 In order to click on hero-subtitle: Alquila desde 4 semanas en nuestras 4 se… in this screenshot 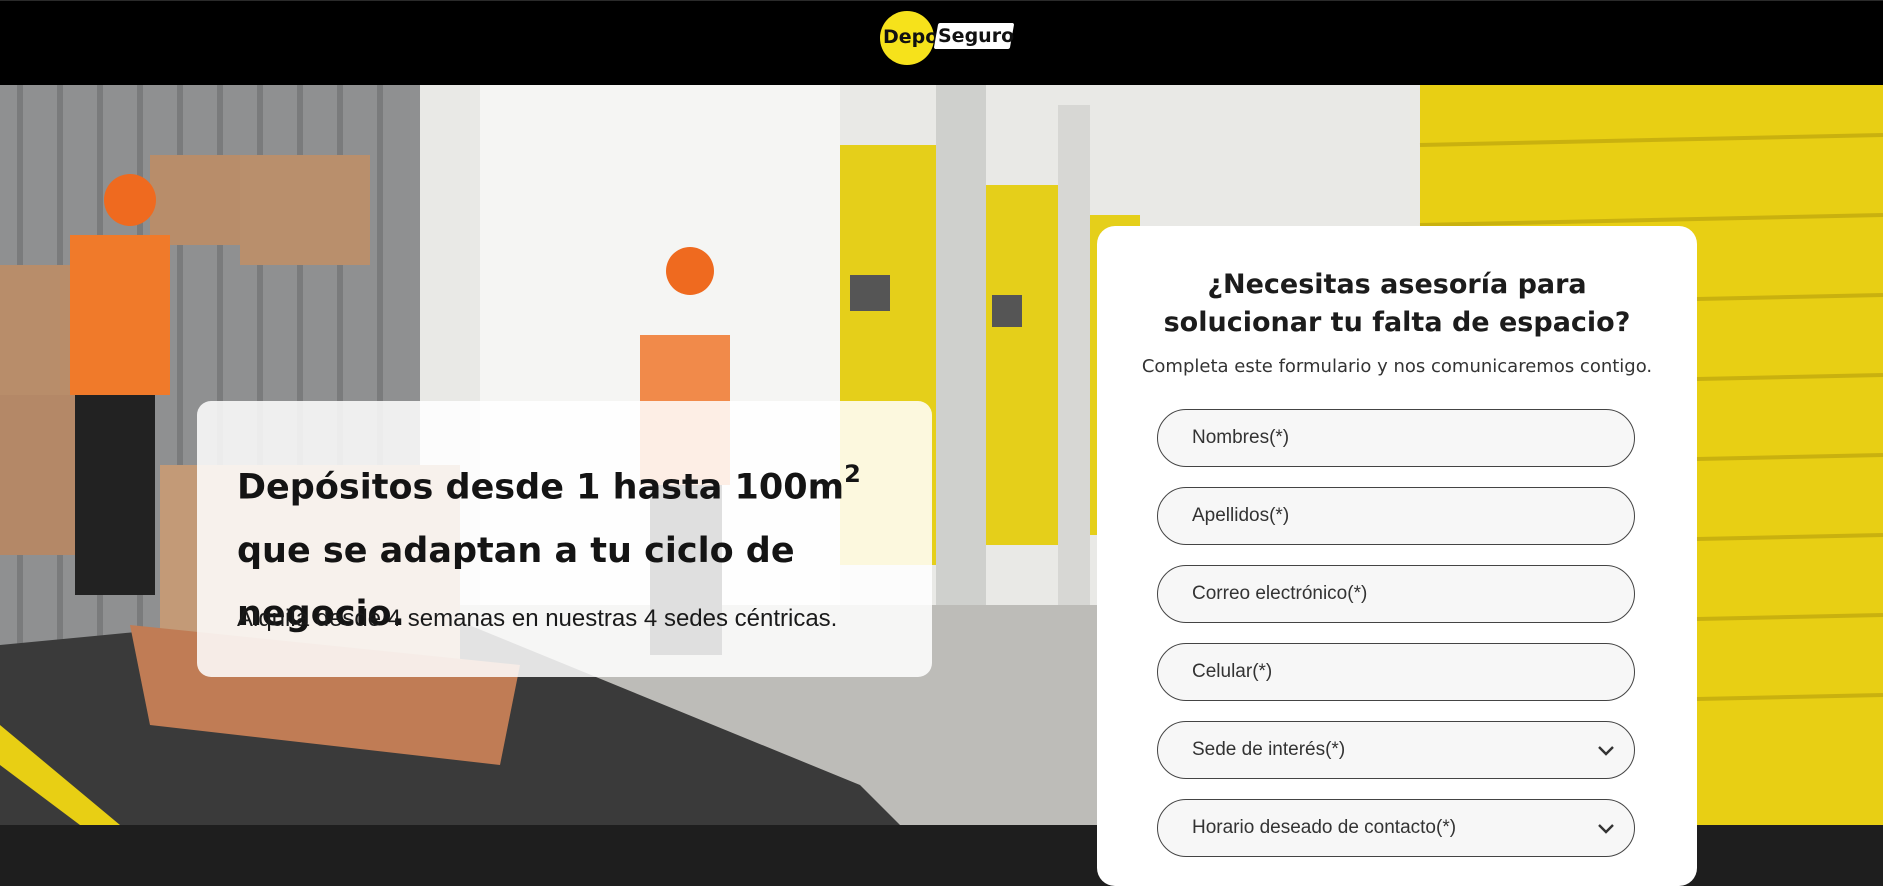, I will do `click(537, 618)`.